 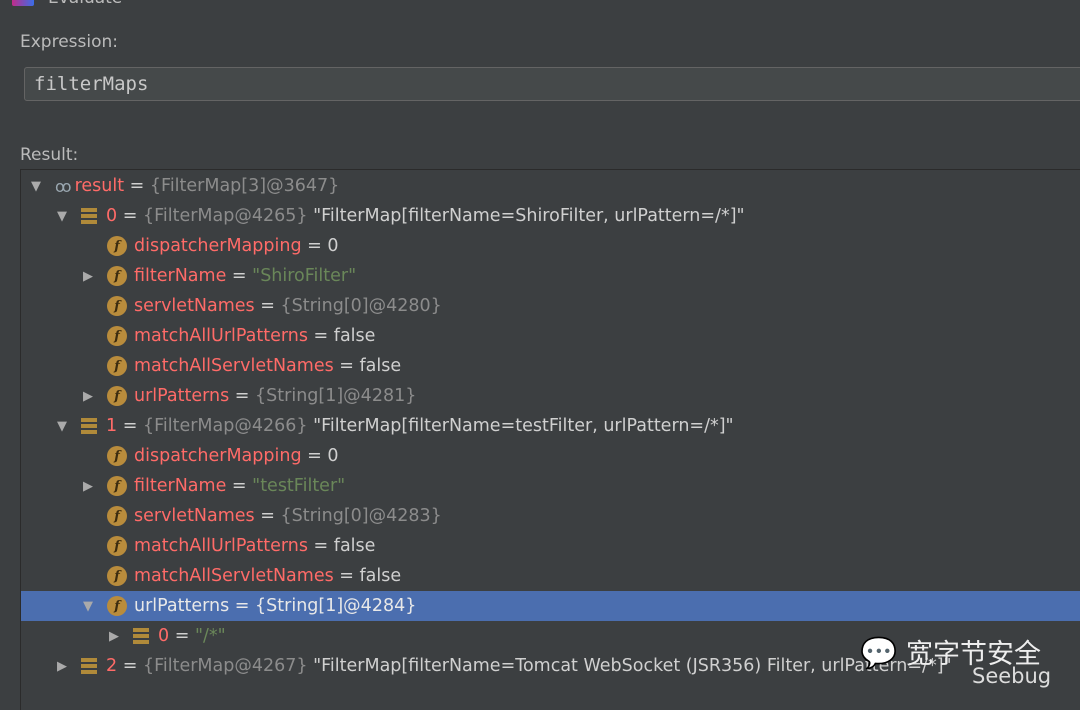 I want to click on tree-row: ▼ f urlPatterns = {String[1]@4284}, so click(x=550, y=606).